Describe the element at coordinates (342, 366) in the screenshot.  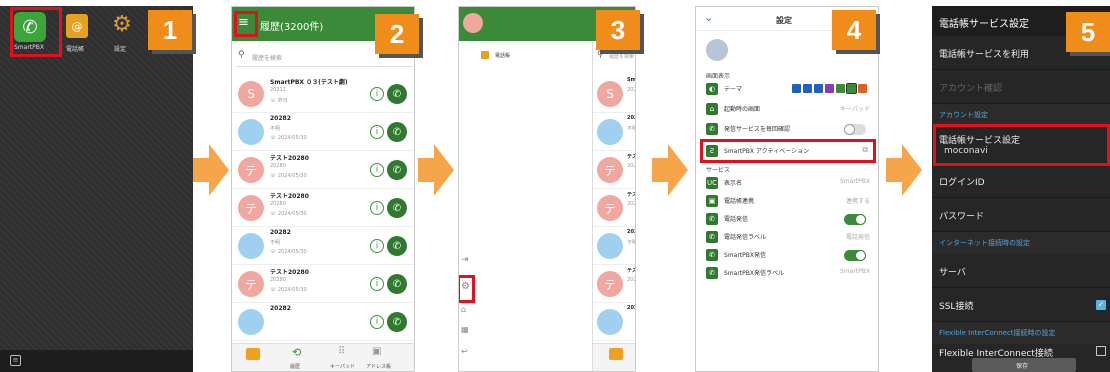
I see `tab-keypad: キーパッド` at that location.